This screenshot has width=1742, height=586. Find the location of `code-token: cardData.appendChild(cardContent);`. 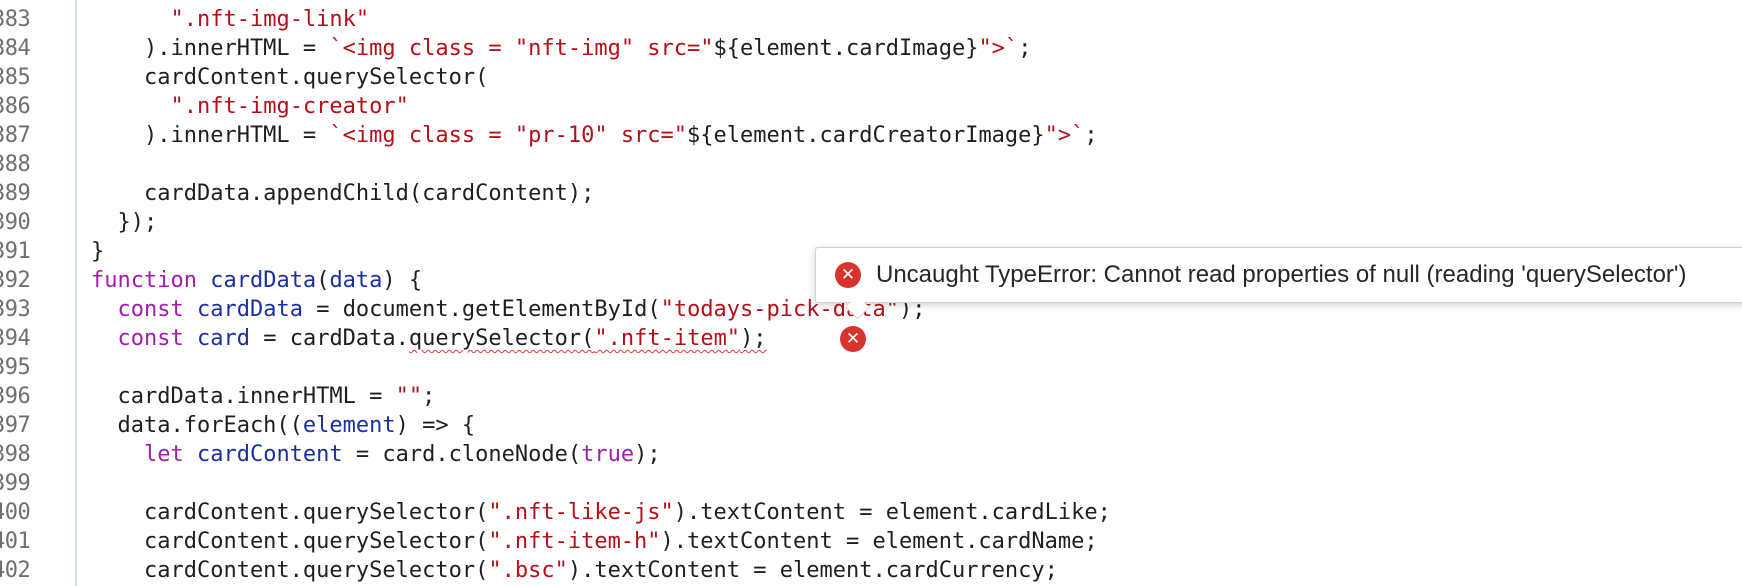

code-token: cardData.appendChild(cardContent); is located at coordinates (343, 193).